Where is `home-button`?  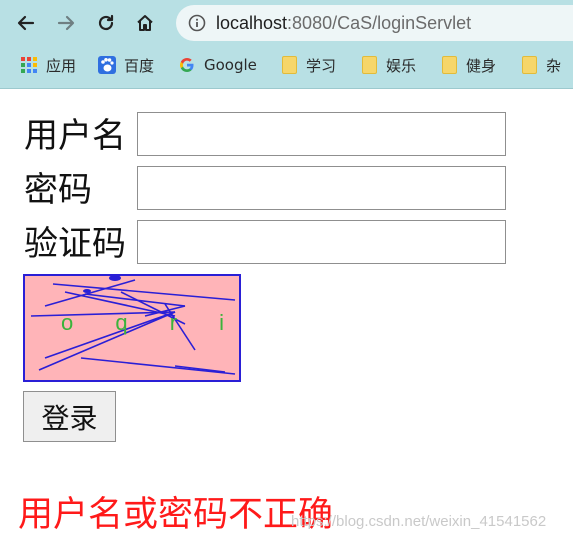
home-button is located at coordinates (145, 23).